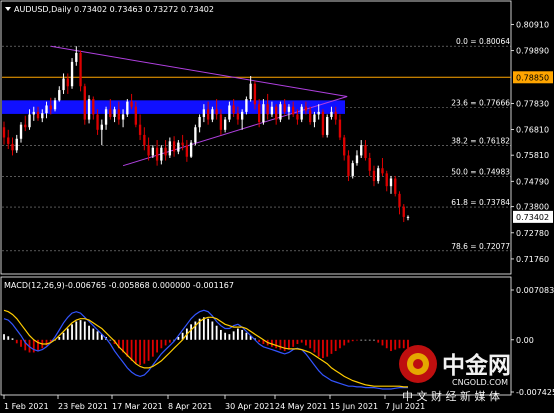  What do you see at coordinates (532, 130) in the screenshot?
I see `price-tick-label: 0.76810` at bounding box center [532, 130].